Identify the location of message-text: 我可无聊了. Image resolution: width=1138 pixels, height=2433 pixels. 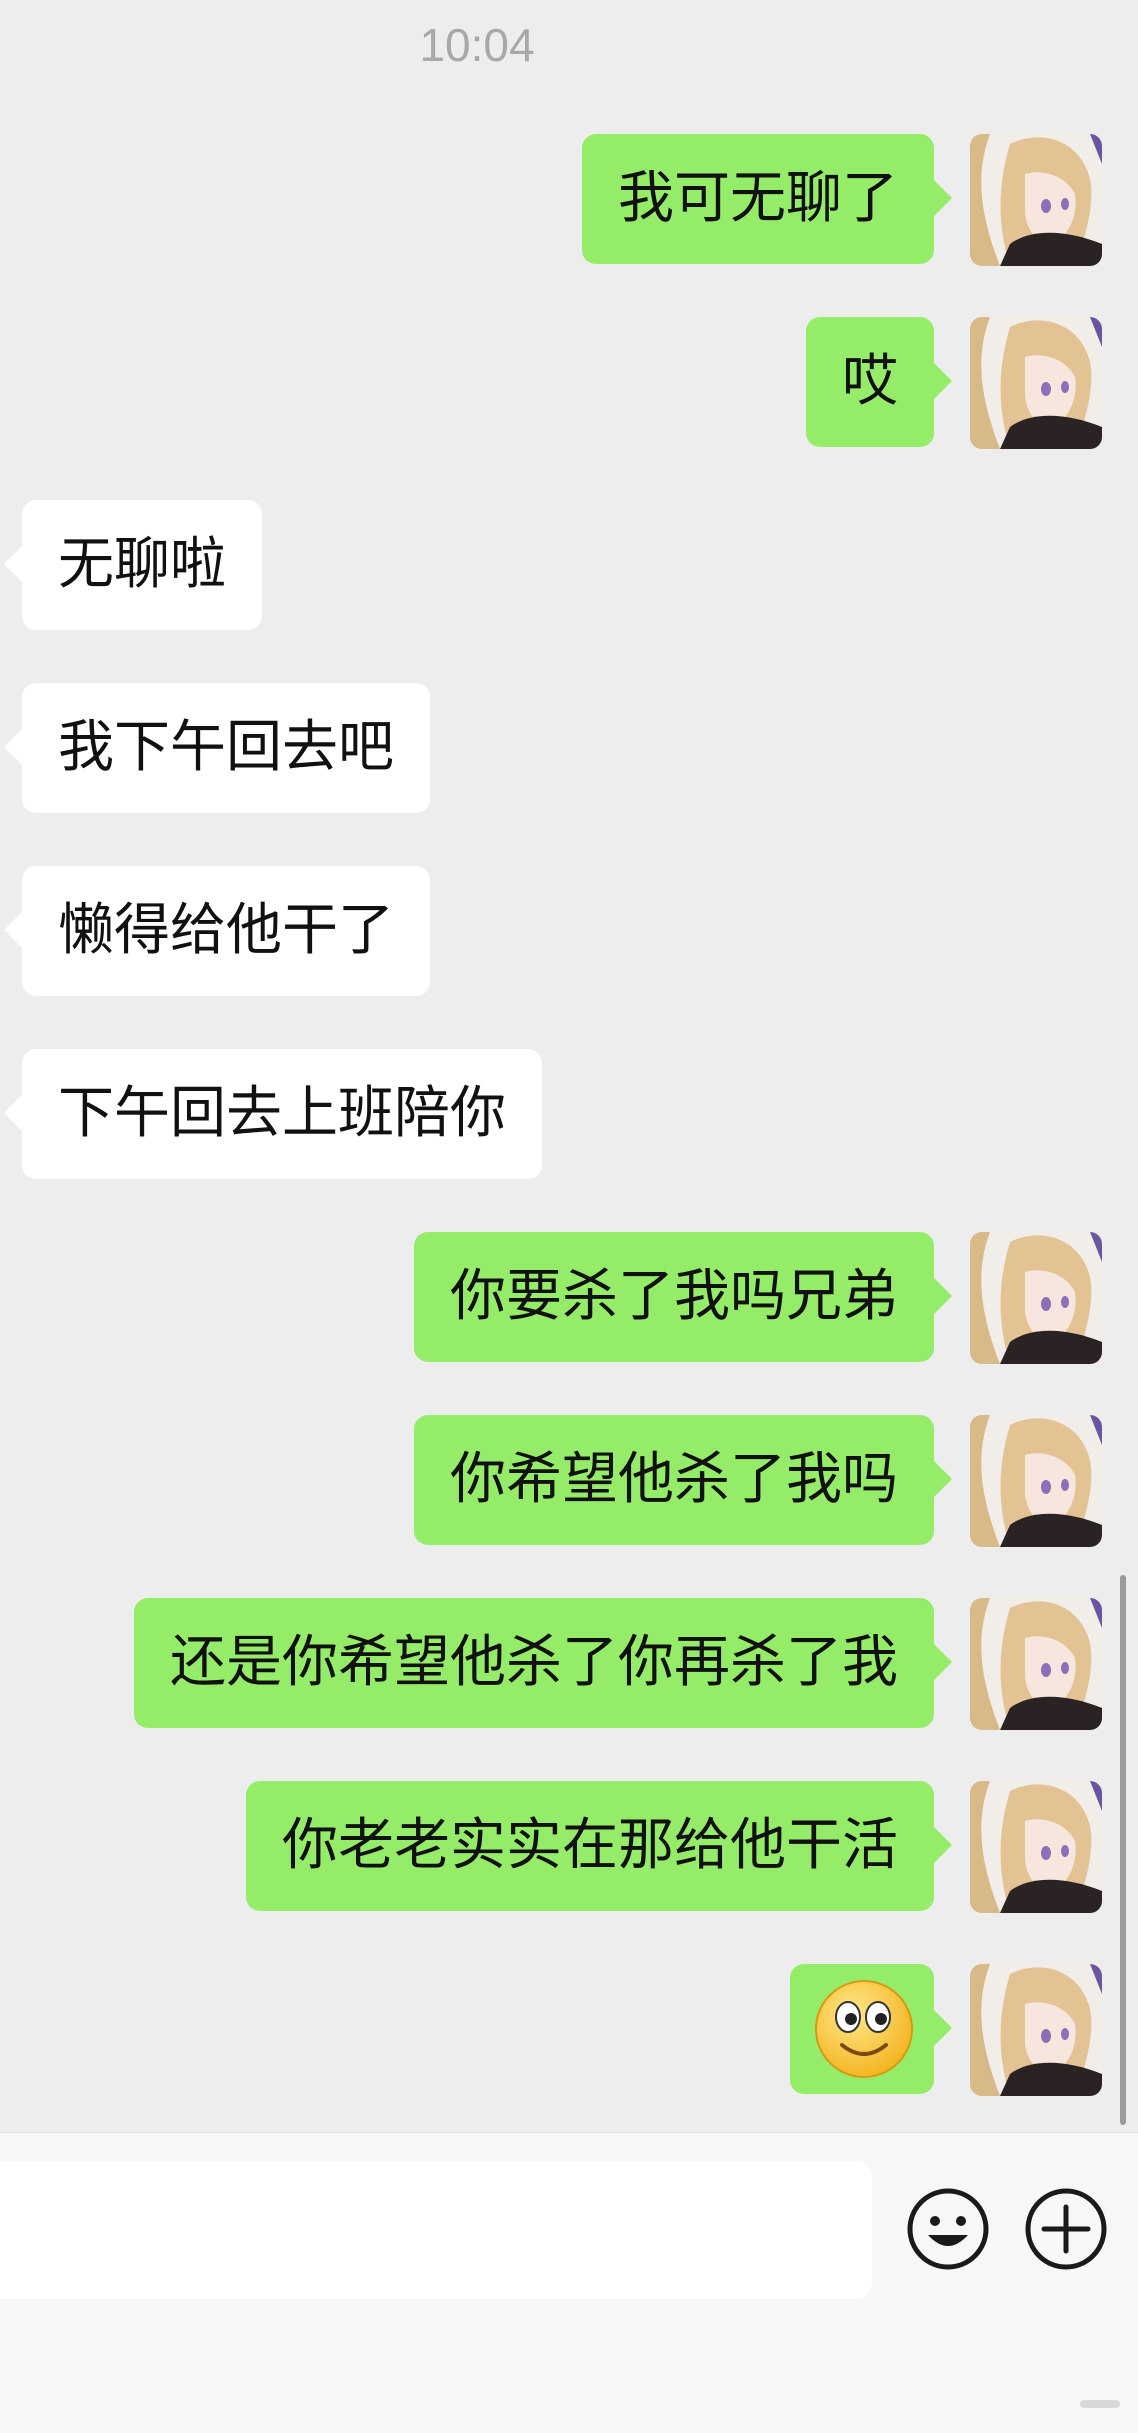
(758, 198).